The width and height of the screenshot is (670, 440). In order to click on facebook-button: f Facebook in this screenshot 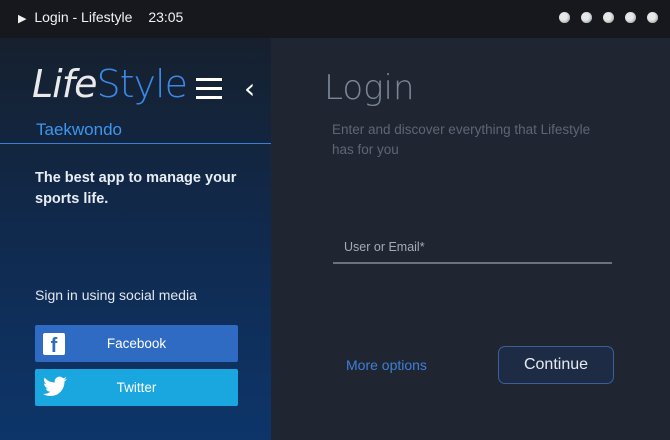, I will do `click(136, 343)`.